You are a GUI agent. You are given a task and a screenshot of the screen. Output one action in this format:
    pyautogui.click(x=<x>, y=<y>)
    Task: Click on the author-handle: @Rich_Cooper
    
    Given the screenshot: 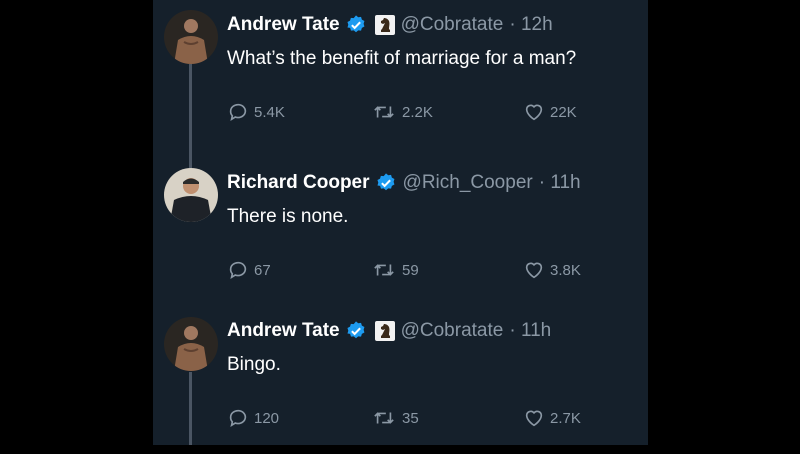 What is the action you would take?
    pyautogui.click(x=468, y=183)
    